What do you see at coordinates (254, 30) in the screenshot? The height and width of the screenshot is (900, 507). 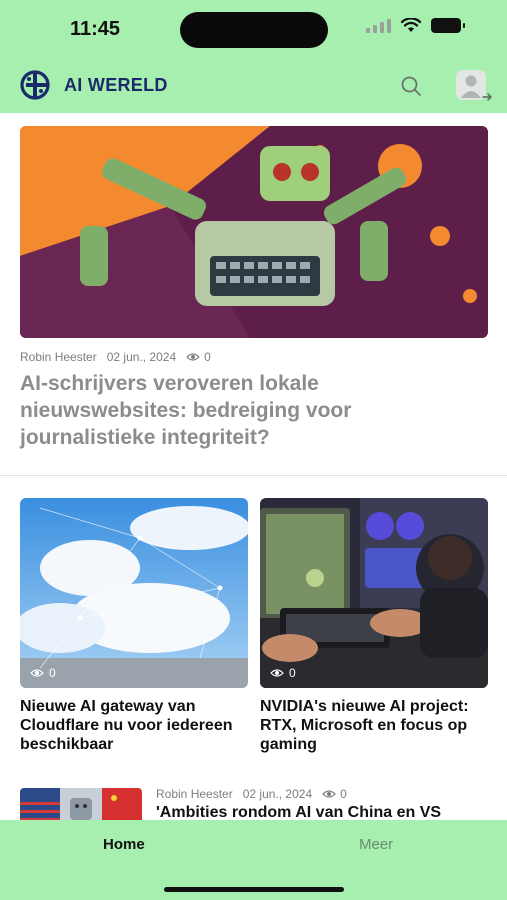 I see `dynamic-island` at bounding box center [254, 30].